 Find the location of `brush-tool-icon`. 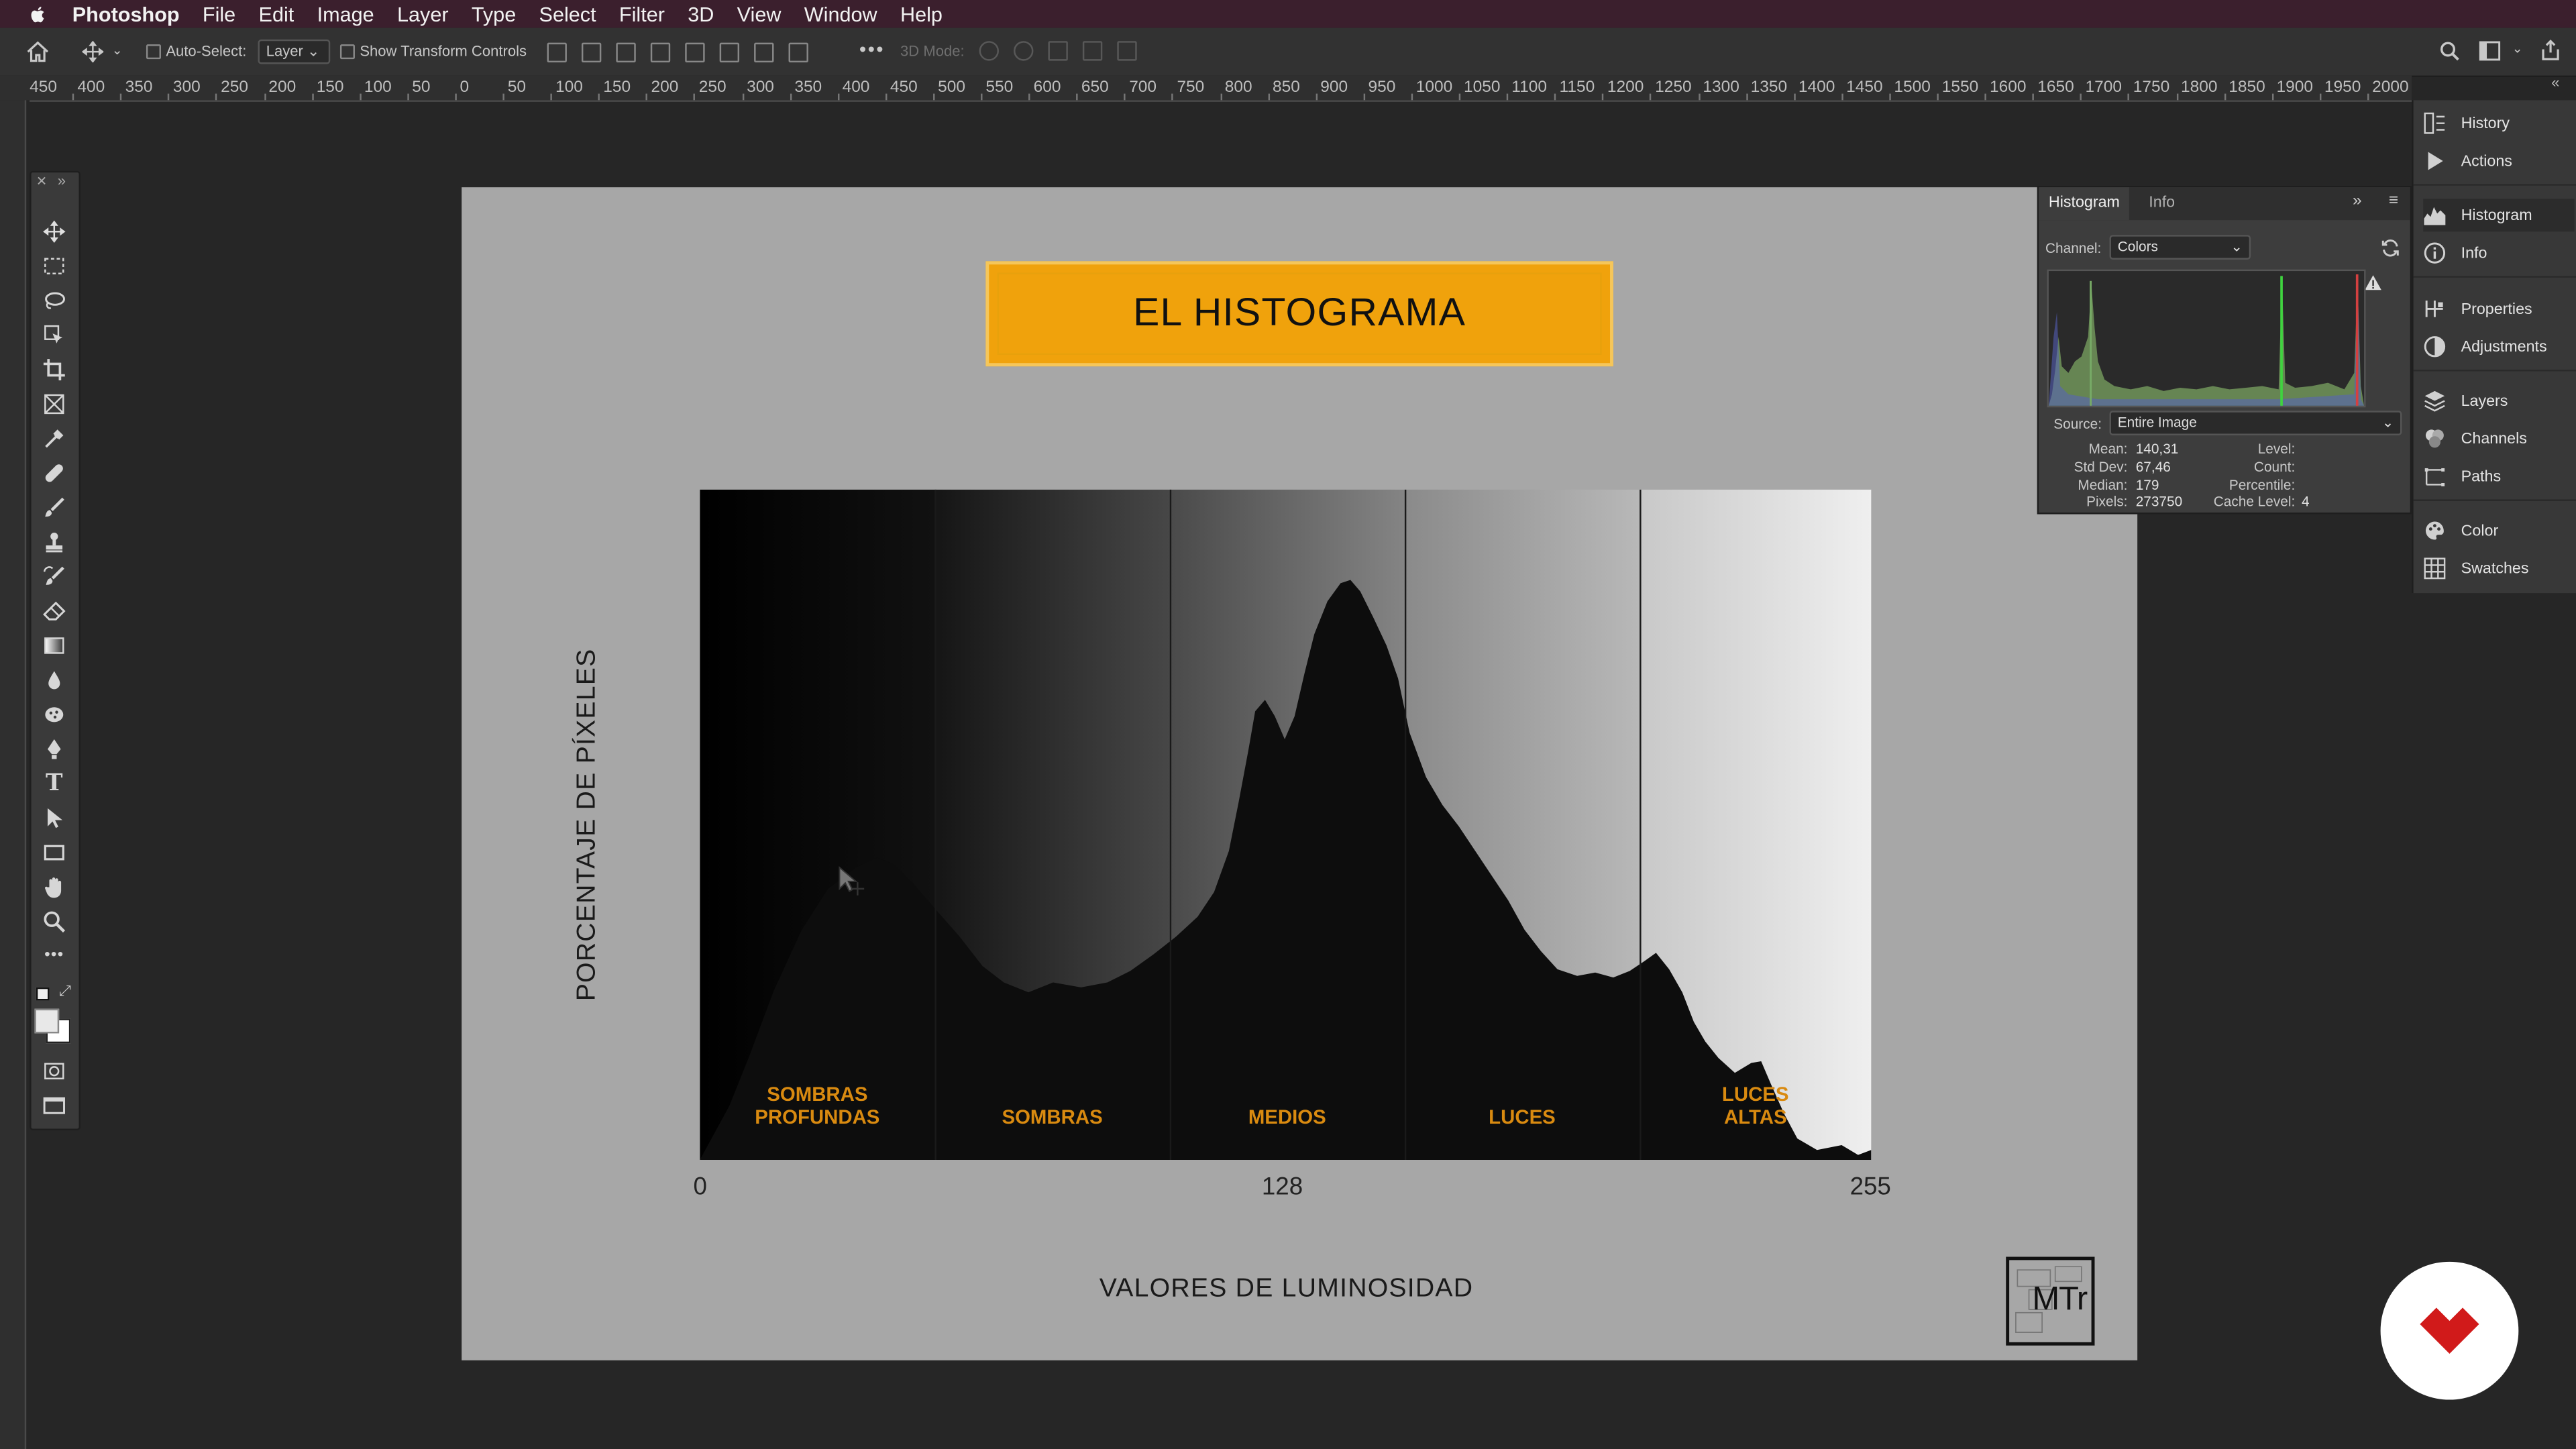

brush-tool-icon is located at coordinates (54, 507).